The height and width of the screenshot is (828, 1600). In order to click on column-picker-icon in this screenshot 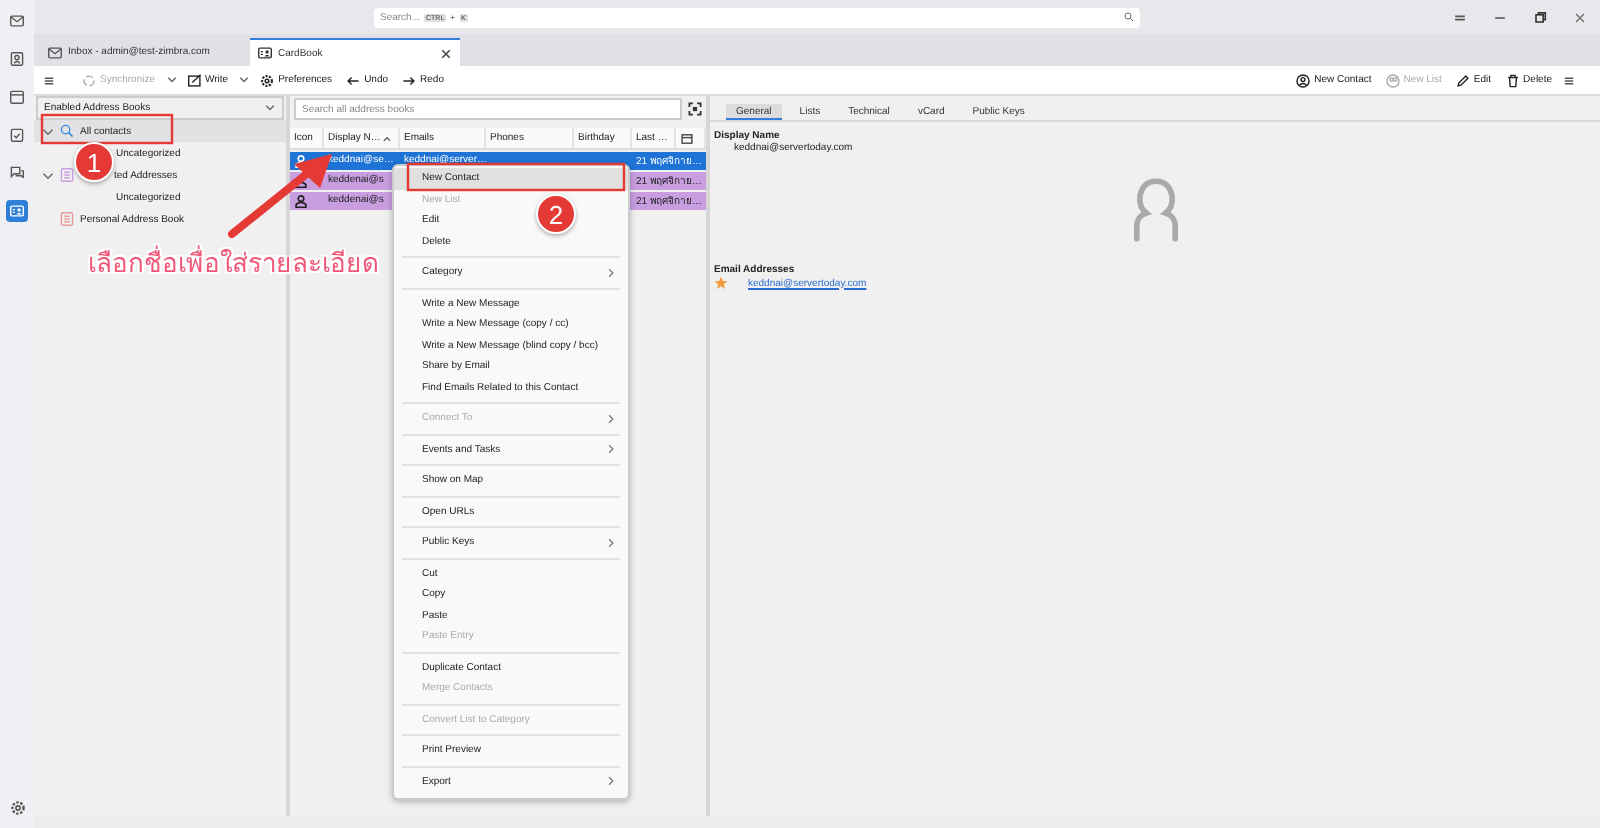, I will do `click(687, 138)`.